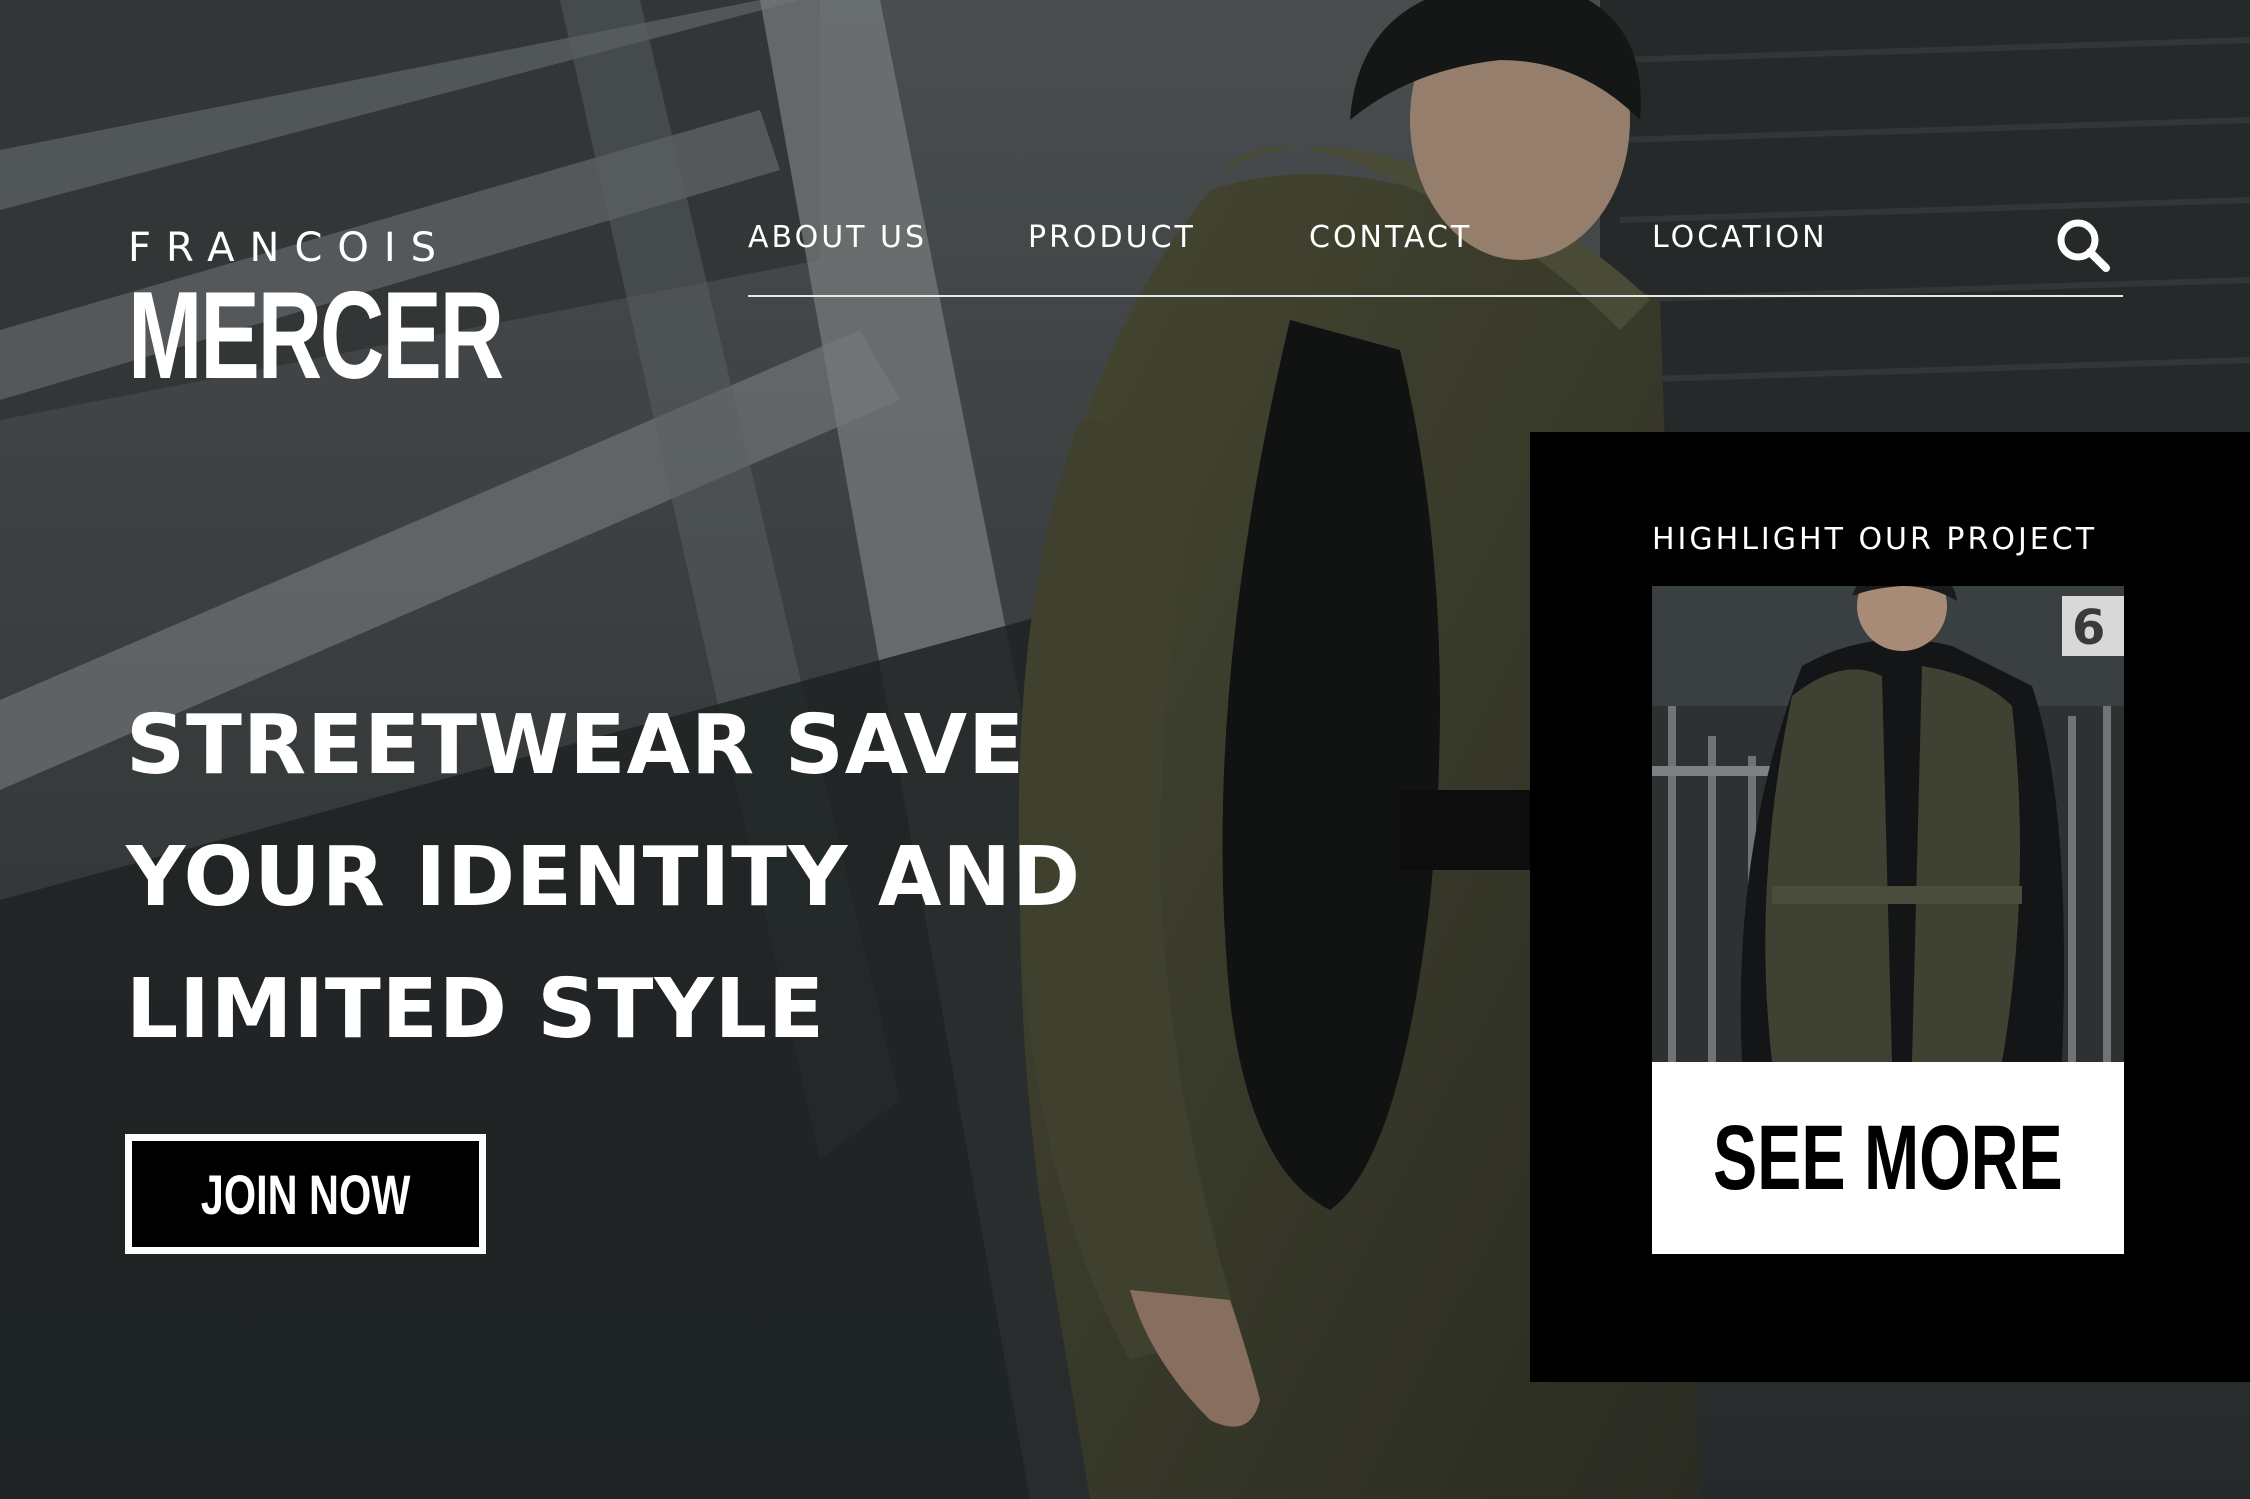  What do you see at coordinates (1888, 824) in the screenshot?
I see `highlight-photo: 6` at bounding box center [1888, 824].